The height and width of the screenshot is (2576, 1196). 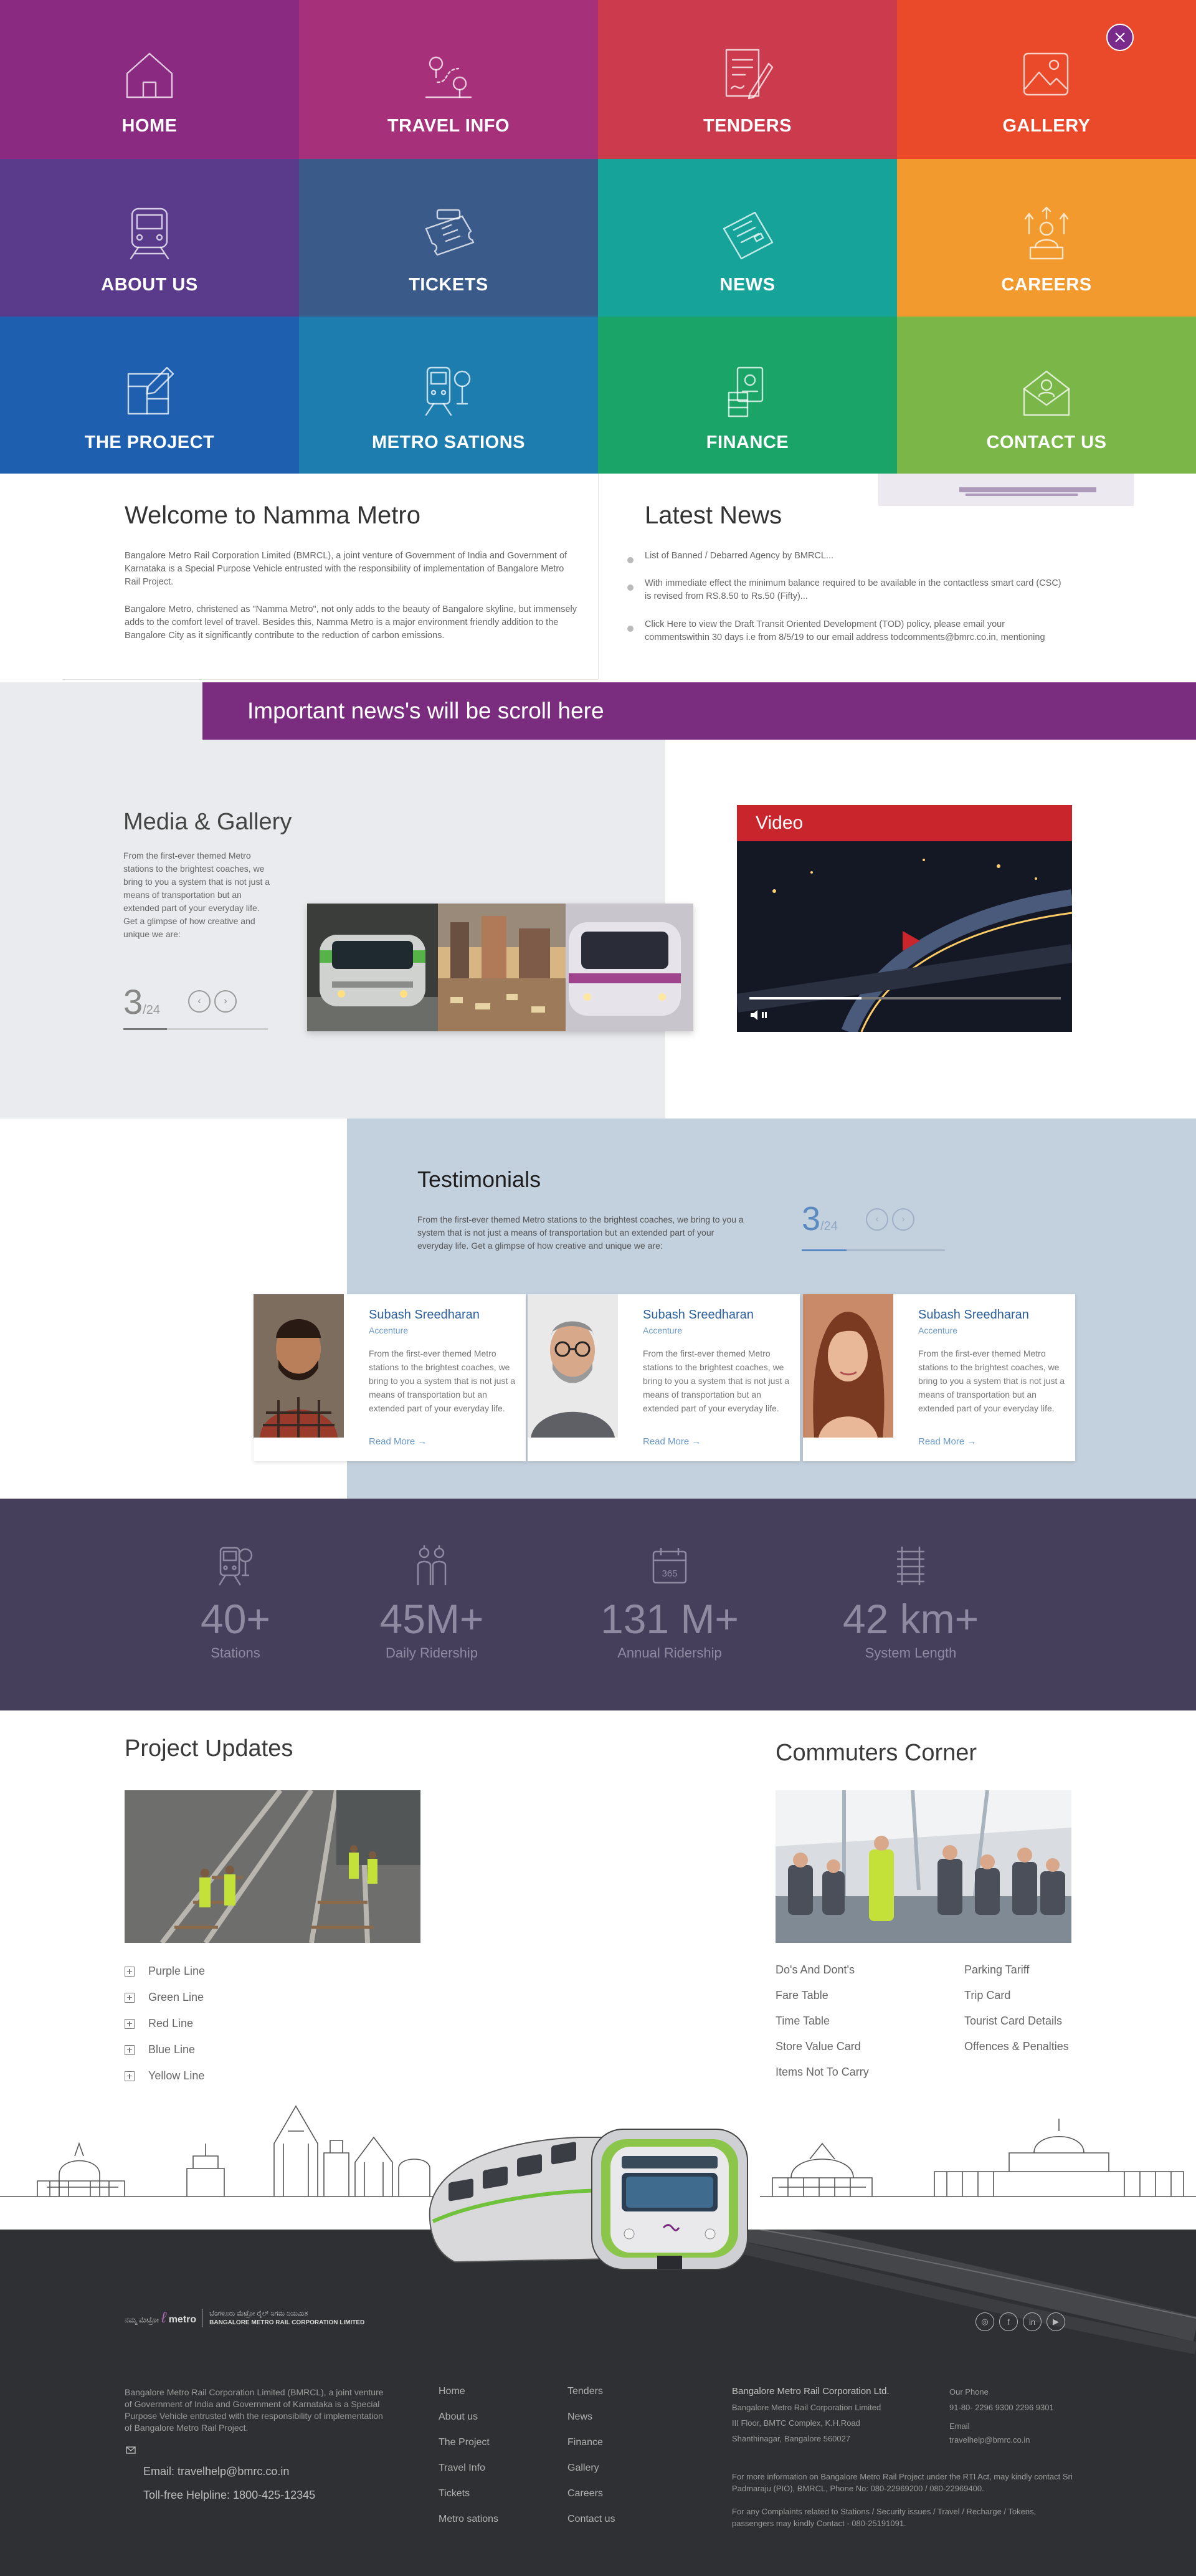 What do you see at coordinates (583, 2468) in the screenshot?
I see `footer-link: Gallery` at bounding box center [583, 2468].